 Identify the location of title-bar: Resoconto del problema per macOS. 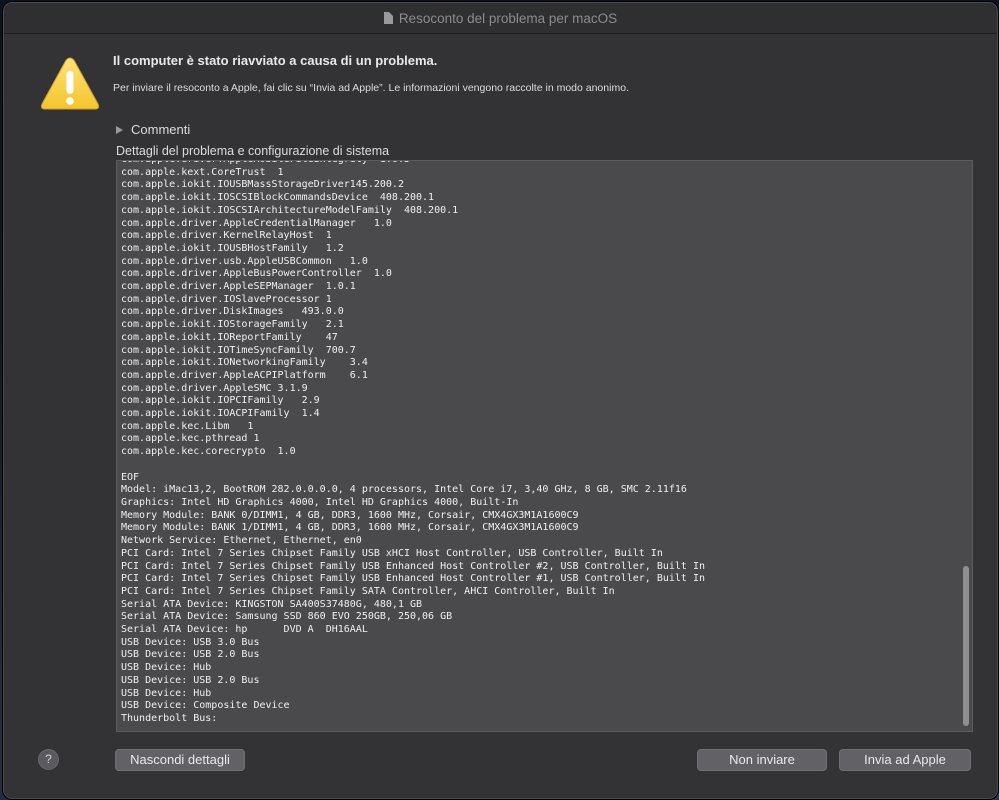
(500, 18).